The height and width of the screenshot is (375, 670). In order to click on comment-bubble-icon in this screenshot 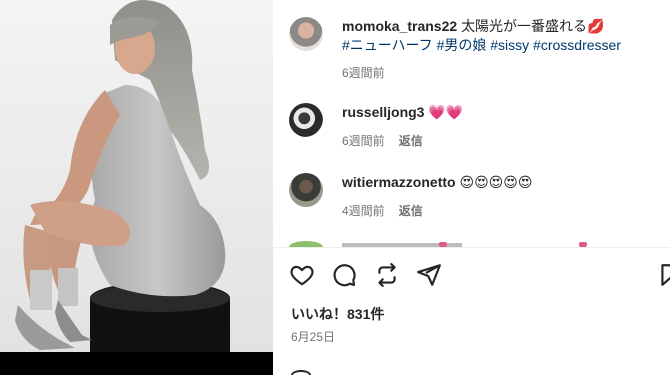, I will do `click(344, 275)`.